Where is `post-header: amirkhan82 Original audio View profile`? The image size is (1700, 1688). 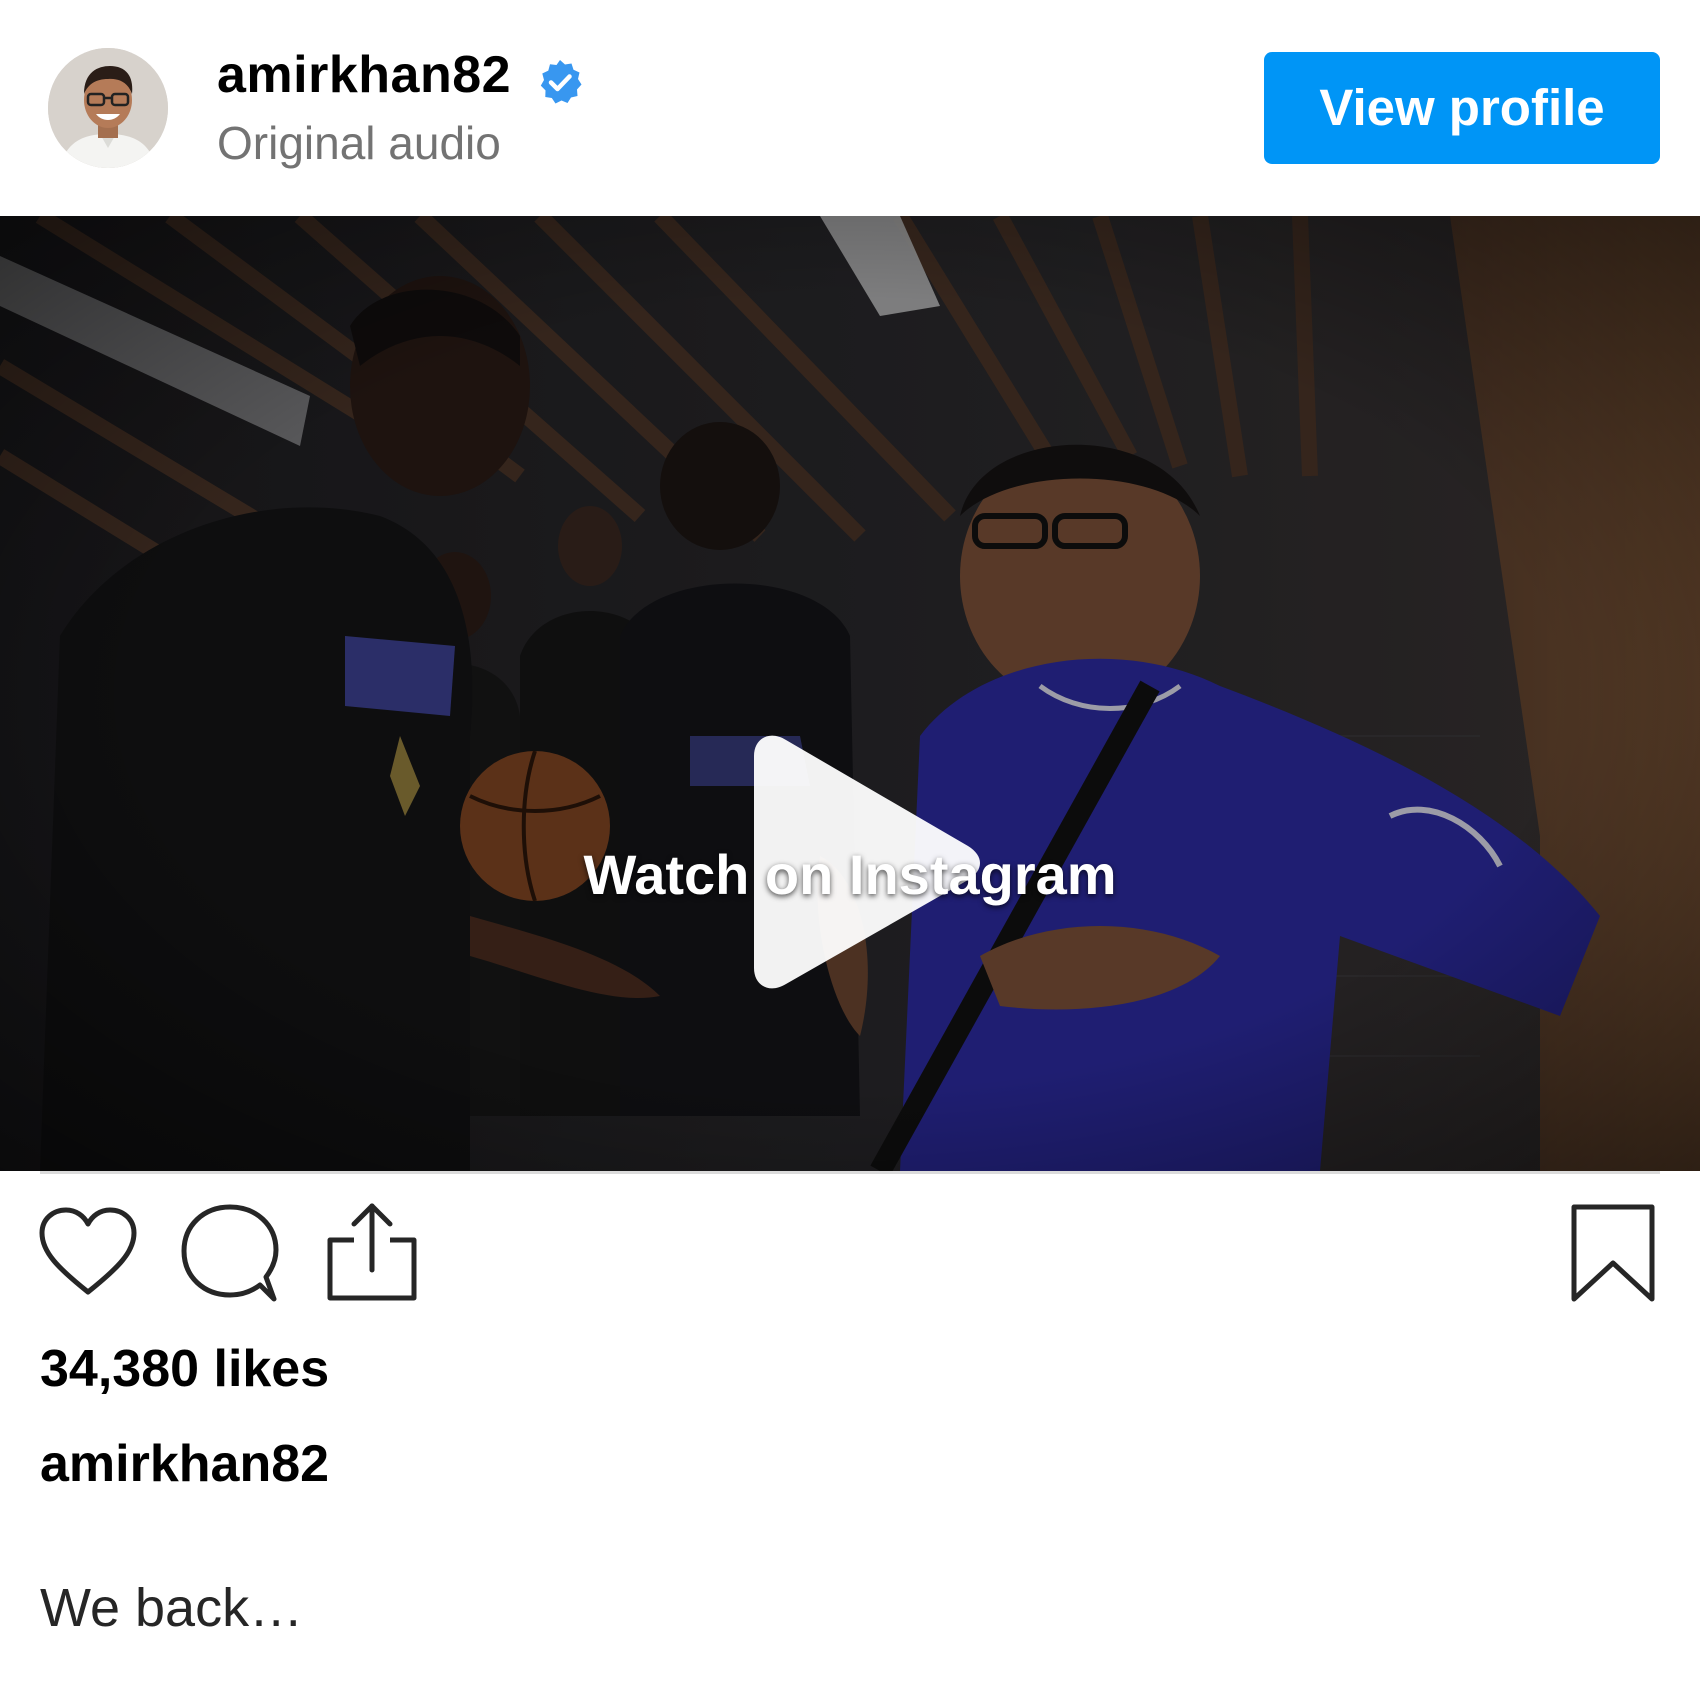
post-header: amirkhan82 Original audio View profile is located at coordinates (850, 108).